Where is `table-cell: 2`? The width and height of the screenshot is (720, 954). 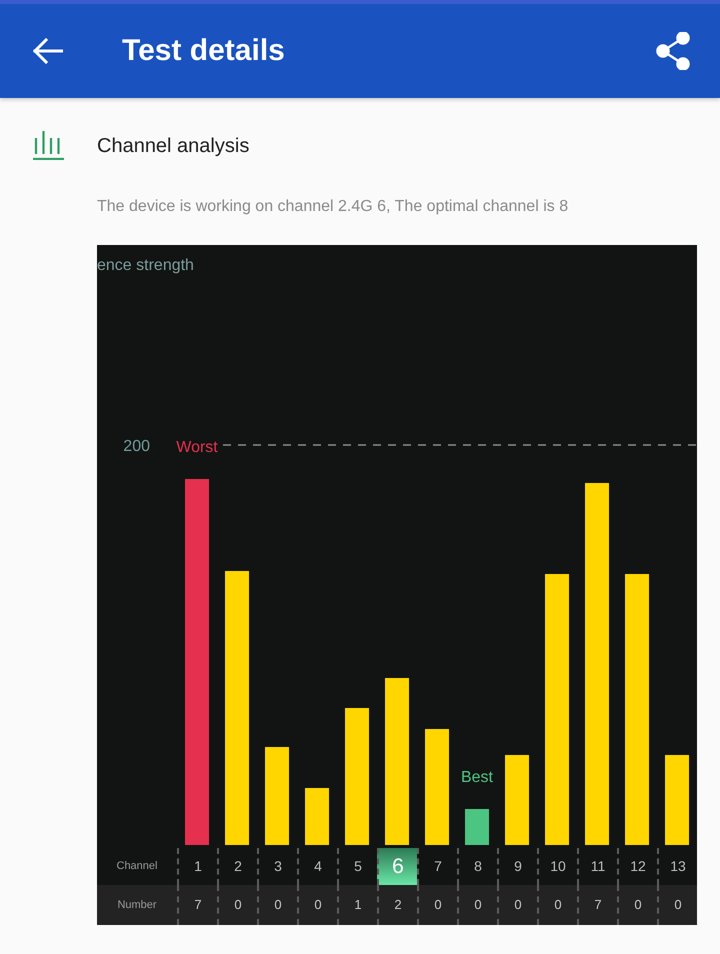
table-cell: 2 is located at coordinates (397, 905).